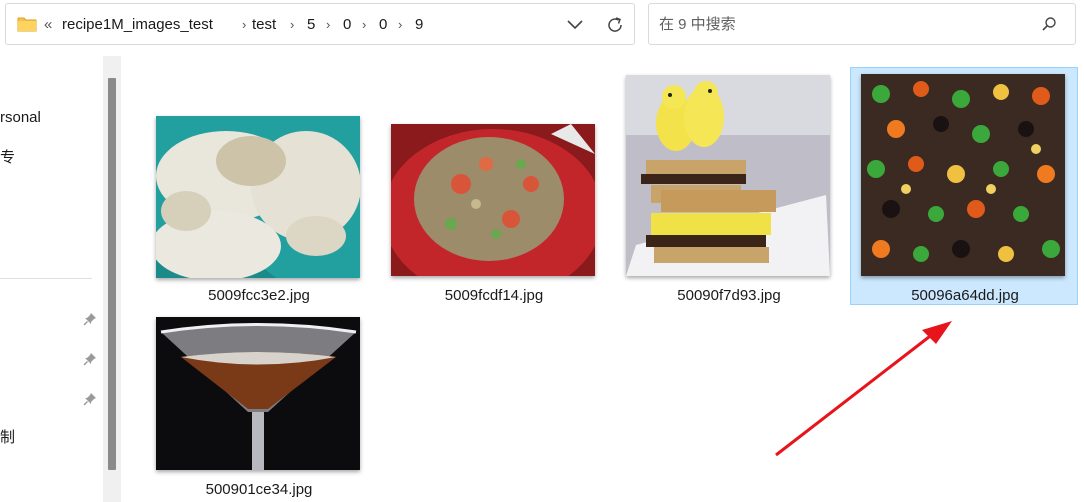 The width and height of the screenshot is (1084, 502). What do you see at coordinates (259, 490) in the screenshot?
I see `file-name: 500901ce34.jpg` at bounding box center [259, 490].